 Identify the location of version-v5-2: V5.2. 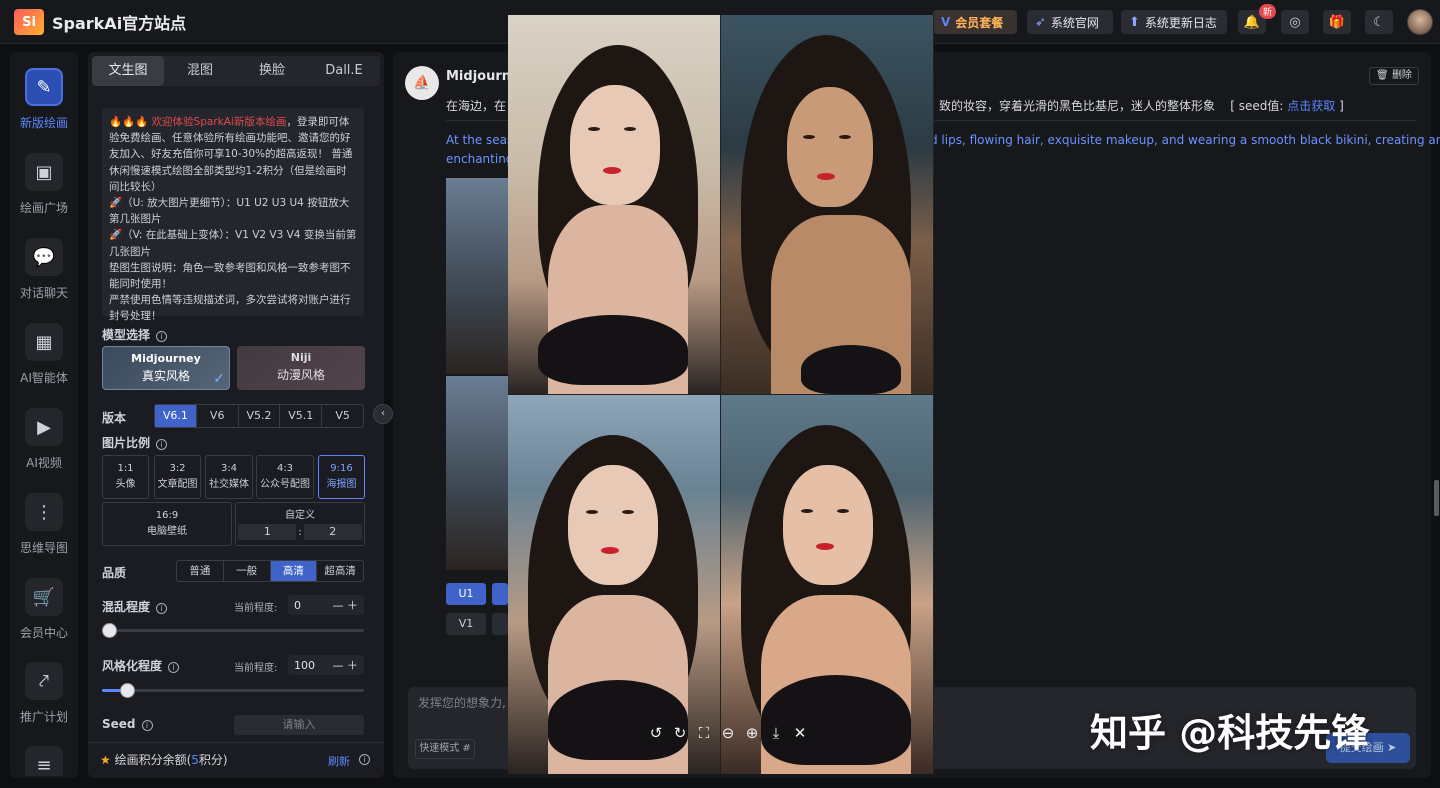
(260, 416).